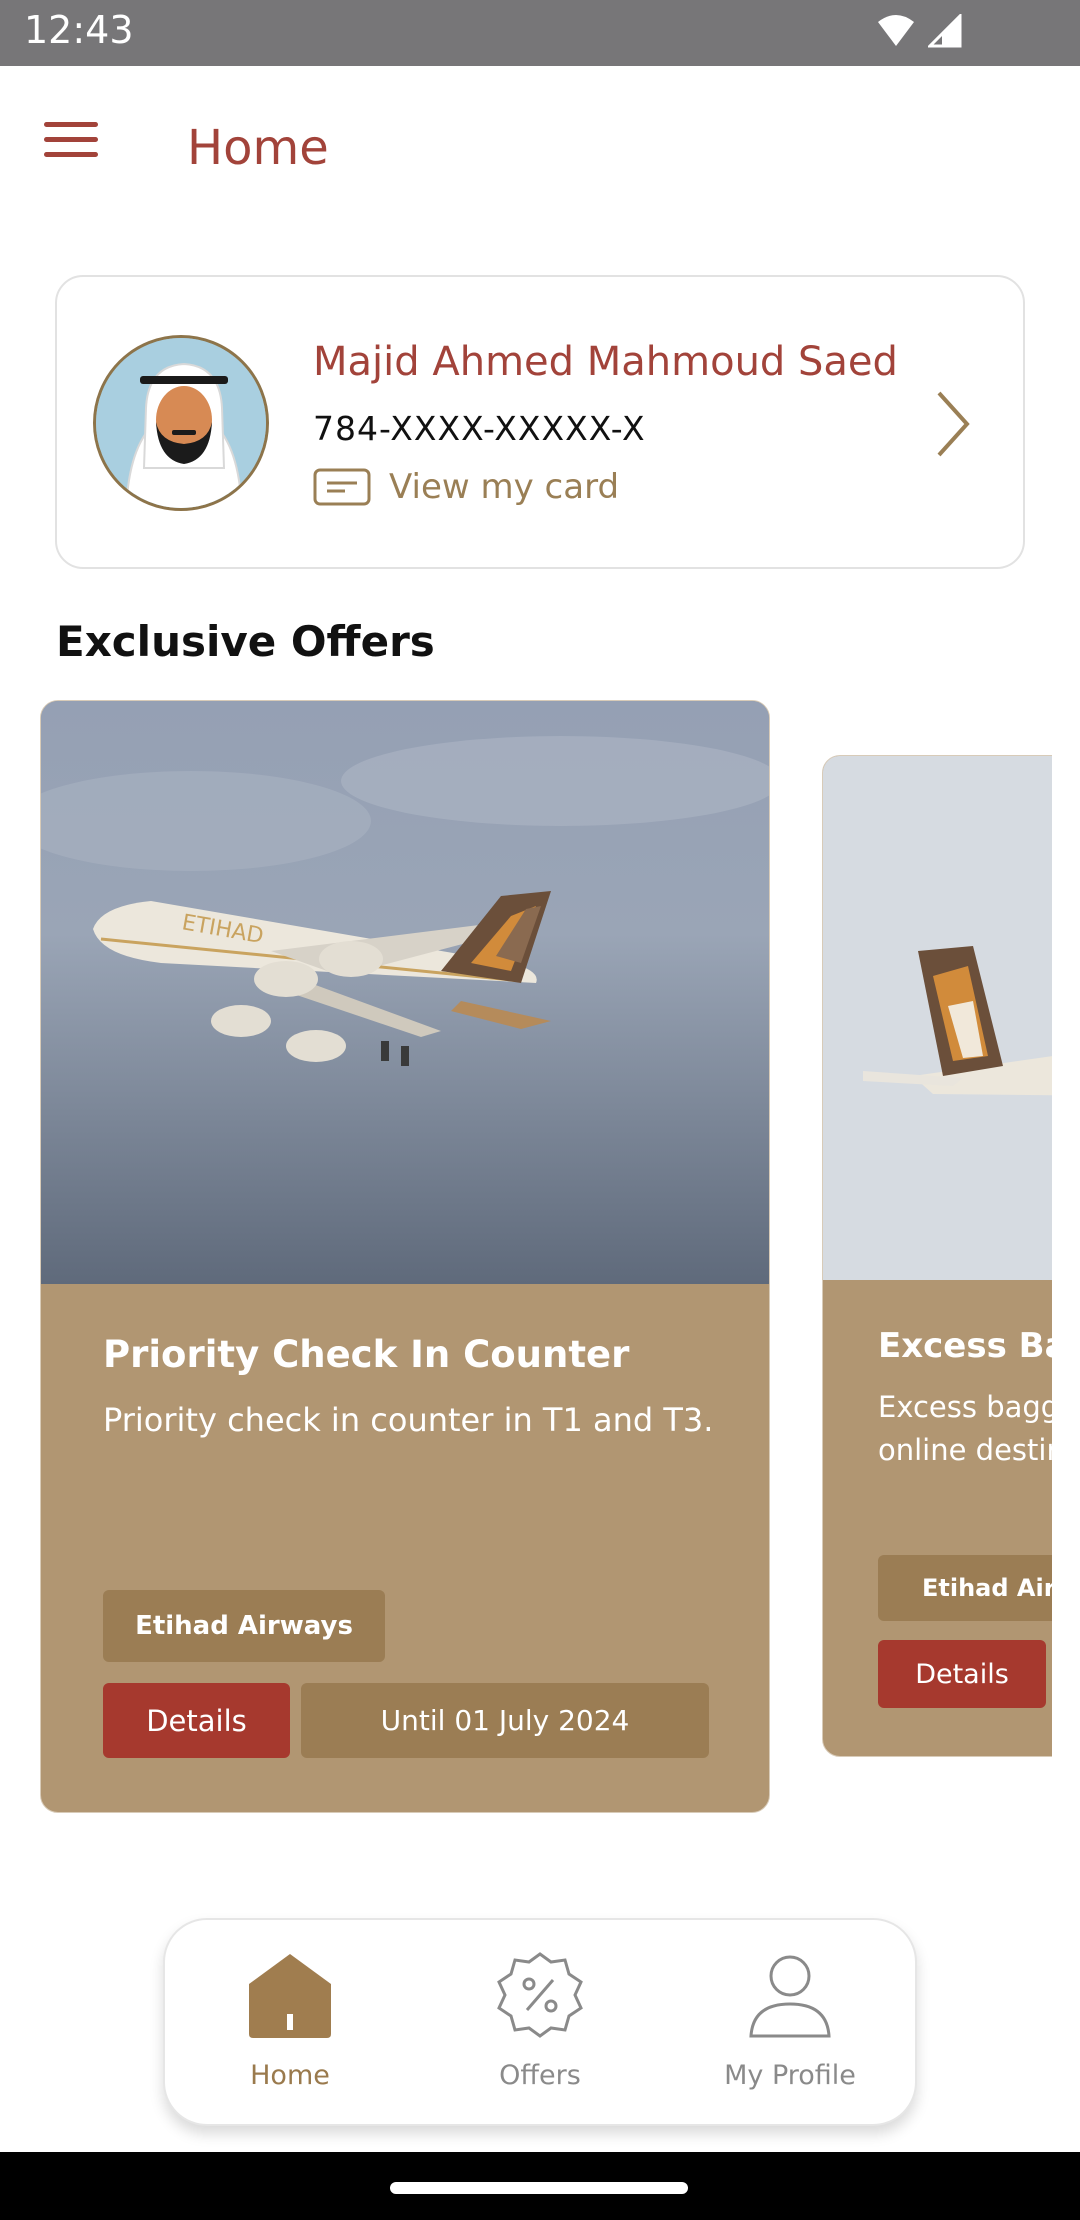 This screenshot has height=2220, width=1080. What do you see at coordinates (790, 2075) in the screenshot?
I see `nav-label-my-profile: My Profile` at bounding box center [790, 2075].